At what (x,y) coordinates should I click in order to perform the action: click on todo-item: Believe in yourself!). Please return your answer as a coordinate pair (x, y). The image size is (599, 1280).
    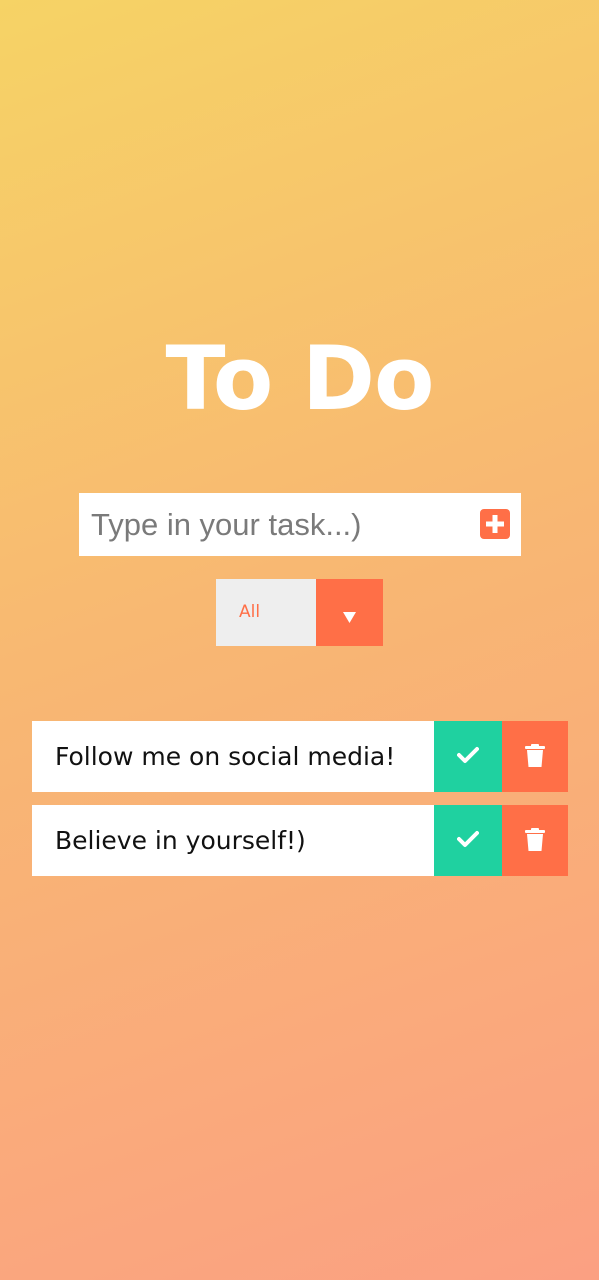
    Looking at the image, I should click on (300, 840).